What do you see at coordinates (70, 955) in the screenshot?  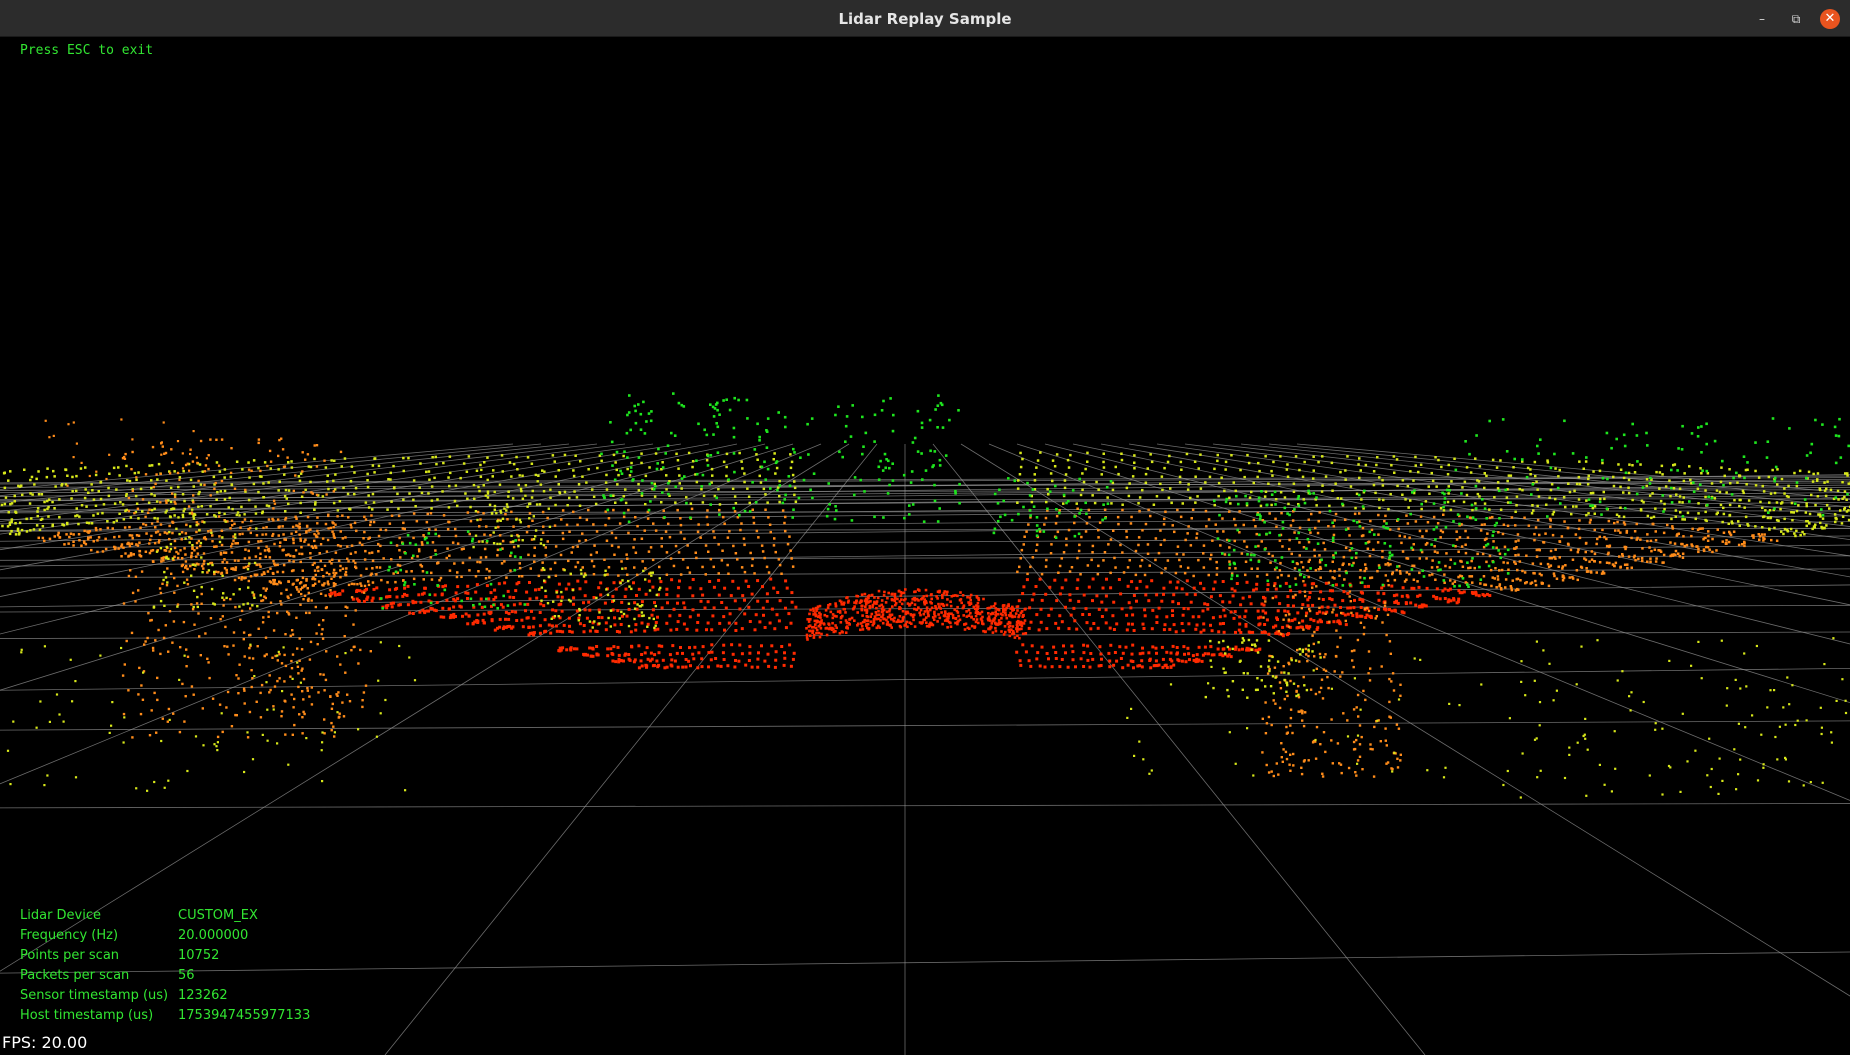 I see `info-label: Points per scan` at bounding box center [70, 955].